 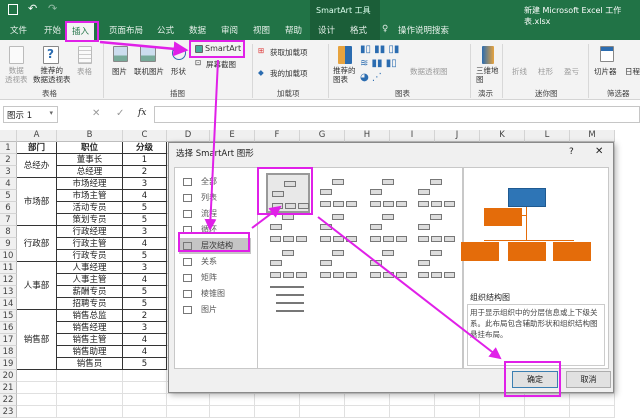 What do you see at coordinates (144, 48) in the screenshot?
I see `arrow-insert-to-smartart` at bounding box center [144, 48].